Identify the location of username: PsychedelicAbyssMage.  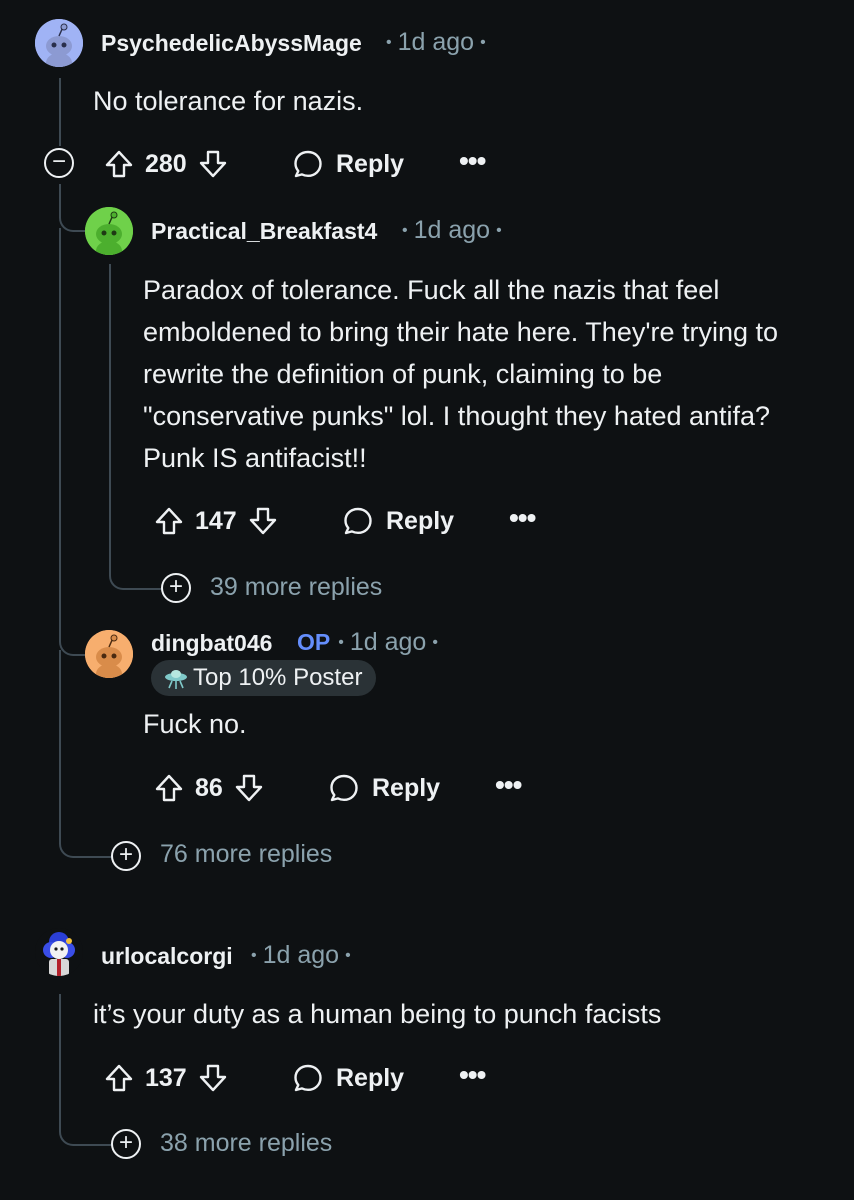
(231, 43).